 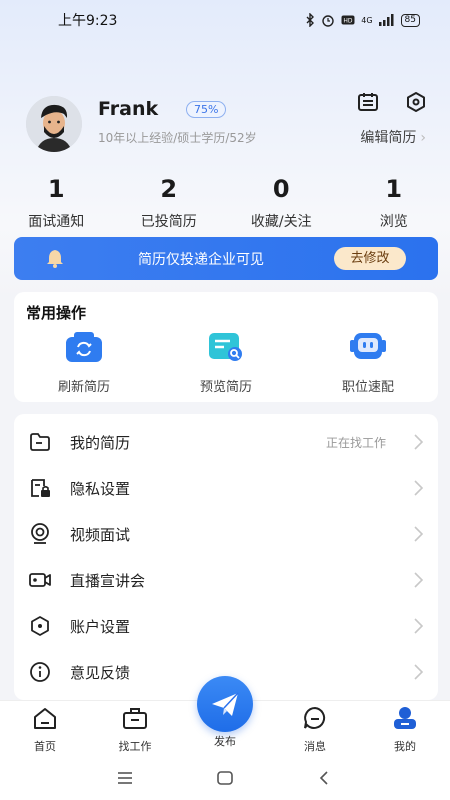 I want to click on folder-icon, so click(x=40, y=442).